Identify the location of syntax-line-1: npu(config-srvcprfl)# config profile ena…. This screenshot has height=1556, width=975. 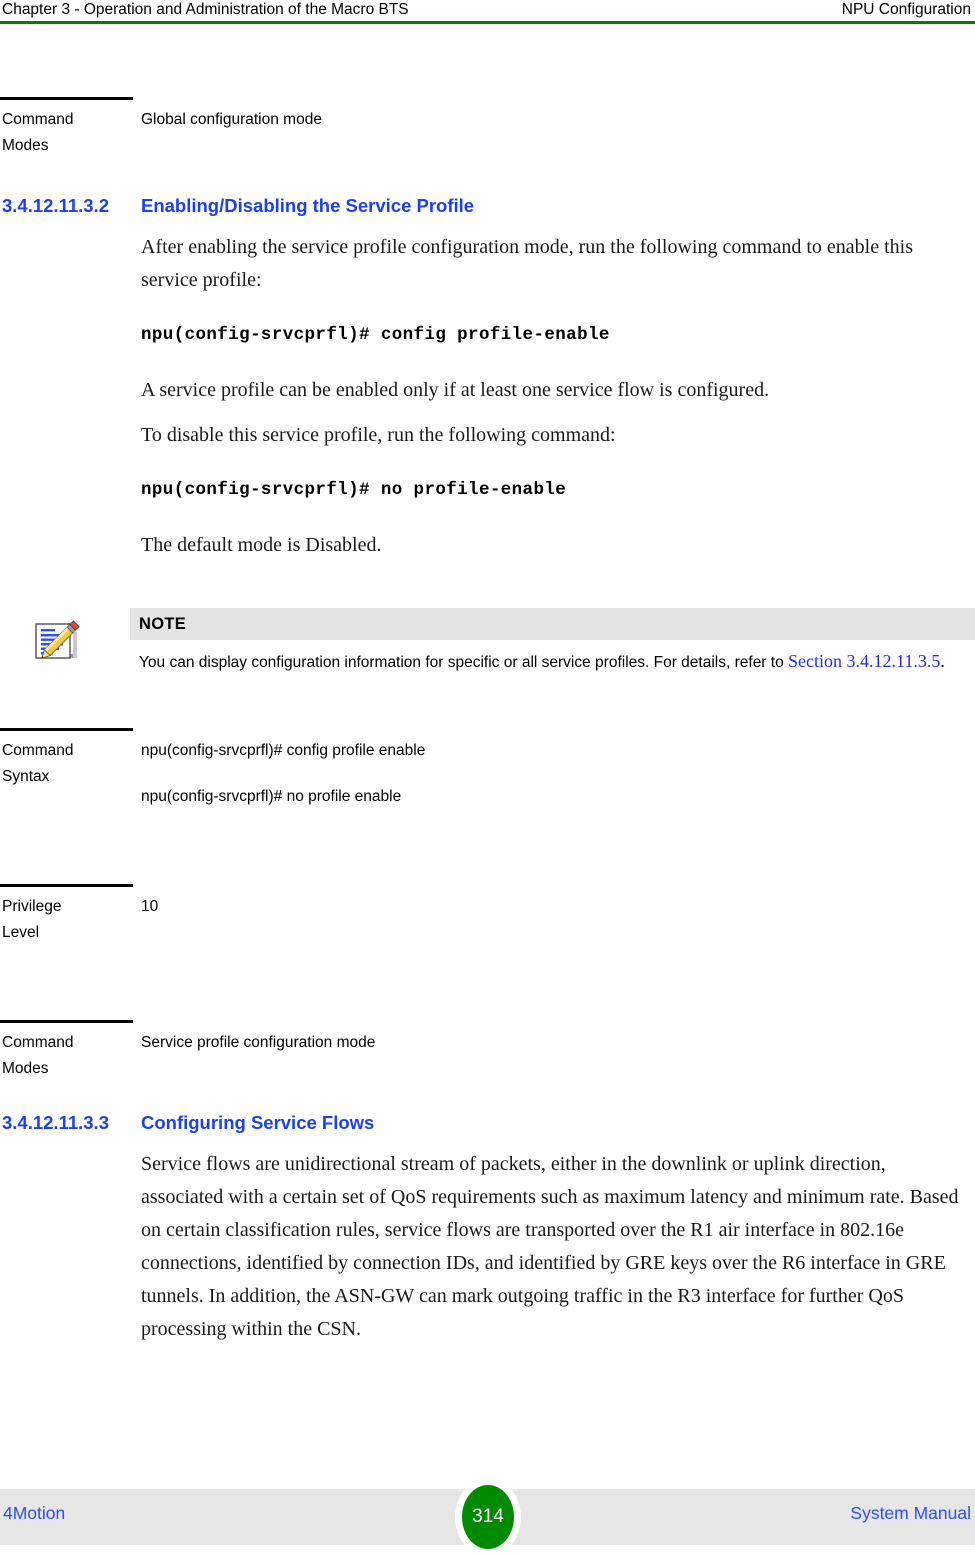
(283, 750).